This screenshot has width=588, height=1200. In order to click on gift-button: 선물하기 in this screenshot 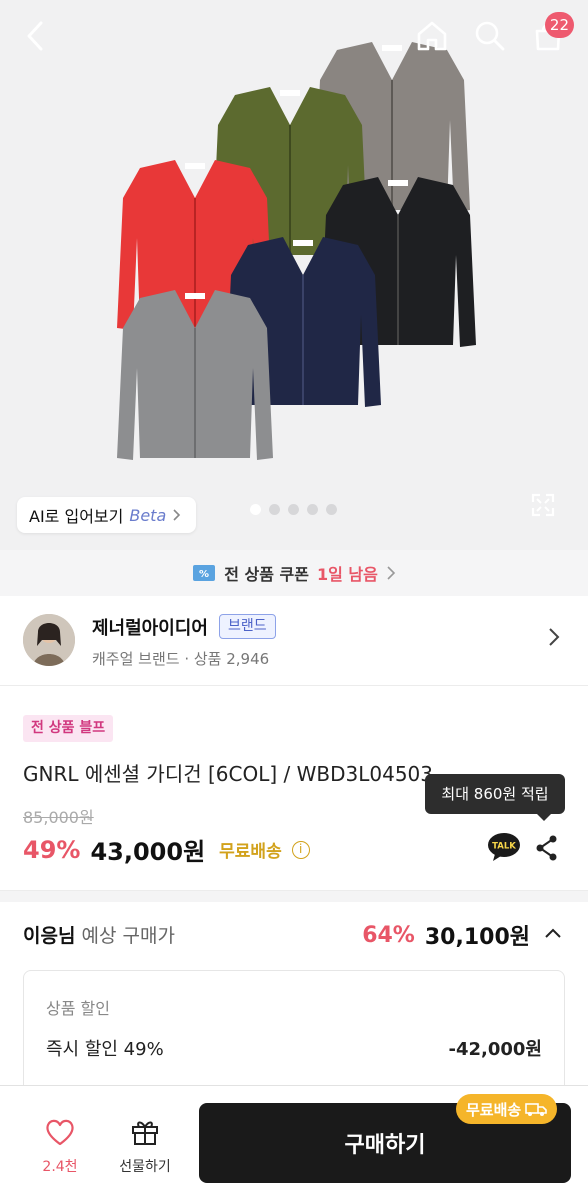, I will do `click(145, 1147)`.